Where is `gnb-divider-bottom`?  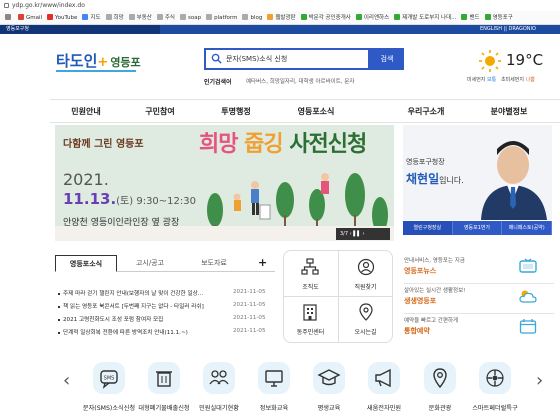
gnb-divider-bottom is located at coordinates (305, 122).